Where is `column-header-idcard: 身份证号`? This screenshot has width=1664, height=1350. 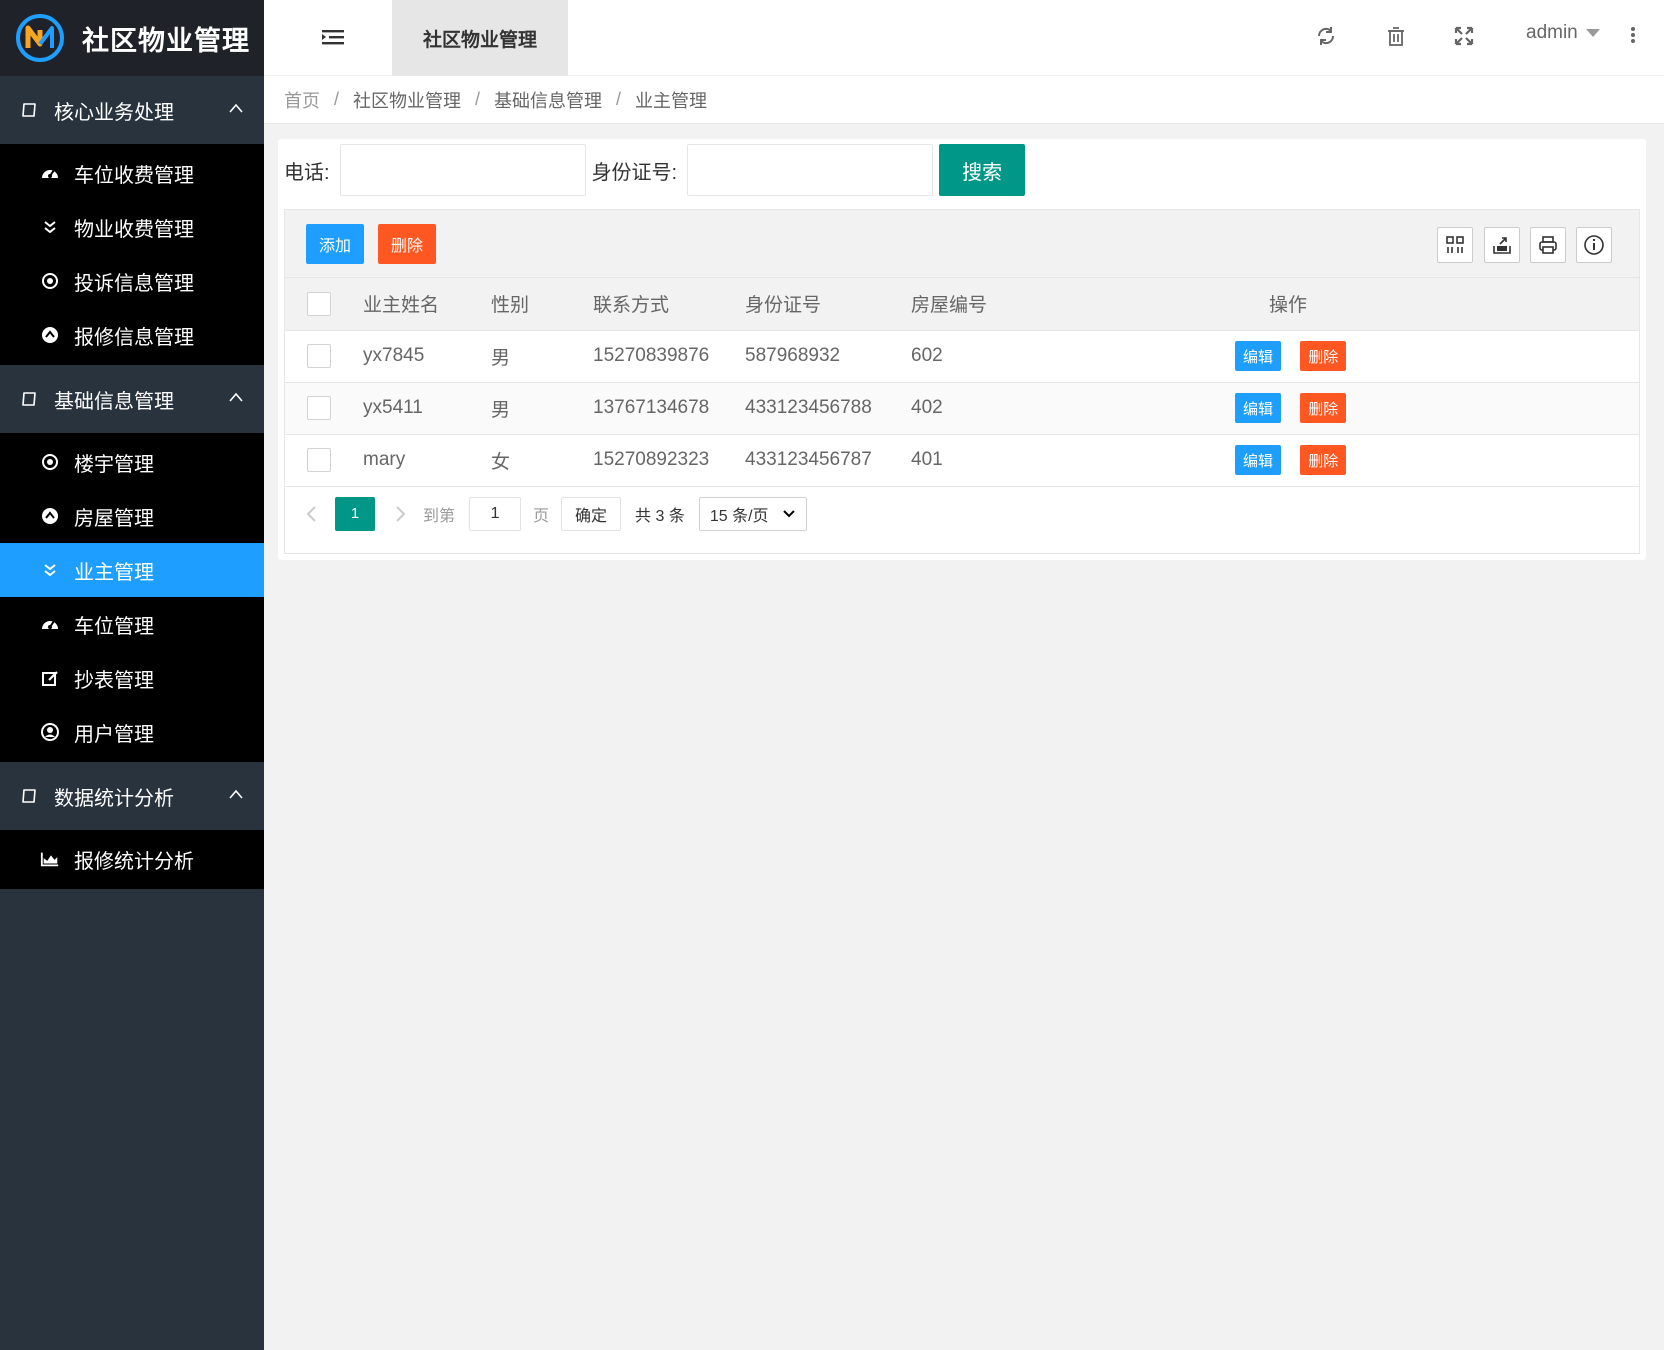 column-header-idcard: 身份证号 is located at coordinates (828, 304).